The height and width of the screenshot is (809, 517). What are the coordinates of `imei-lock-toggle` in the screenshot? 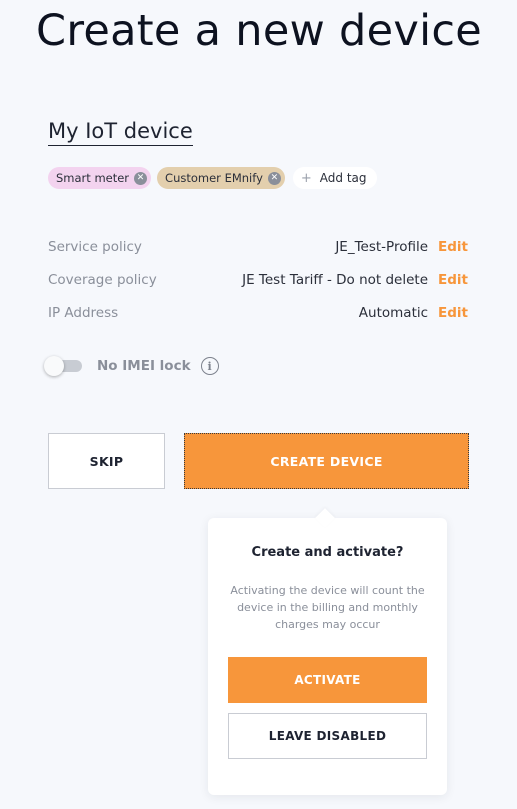 It's located at (64, 366).